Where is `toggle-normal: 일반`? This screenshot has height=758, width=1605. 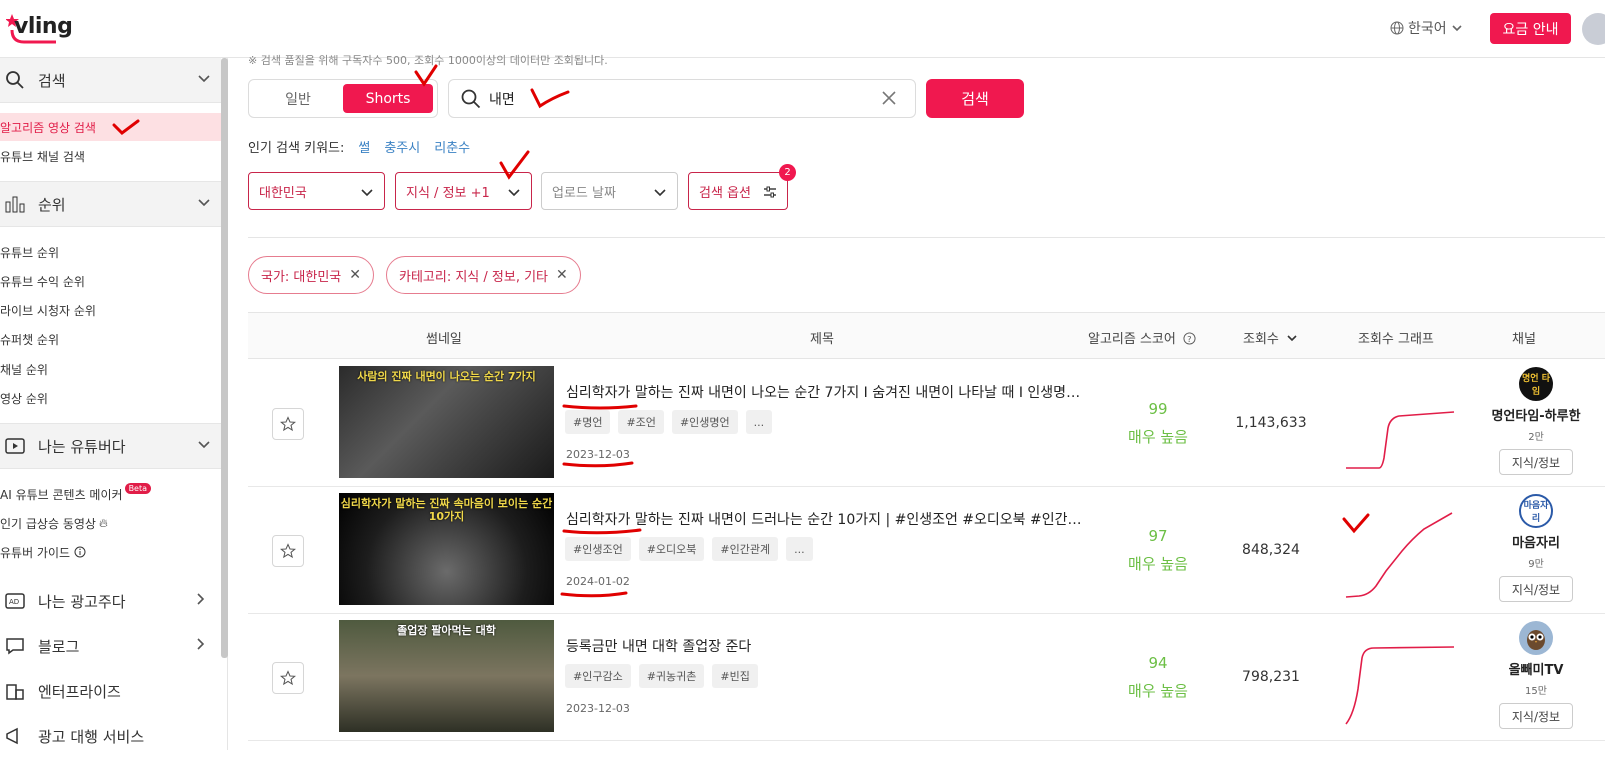 toggle-normal: 일반 is located at coordinates (298, 98).